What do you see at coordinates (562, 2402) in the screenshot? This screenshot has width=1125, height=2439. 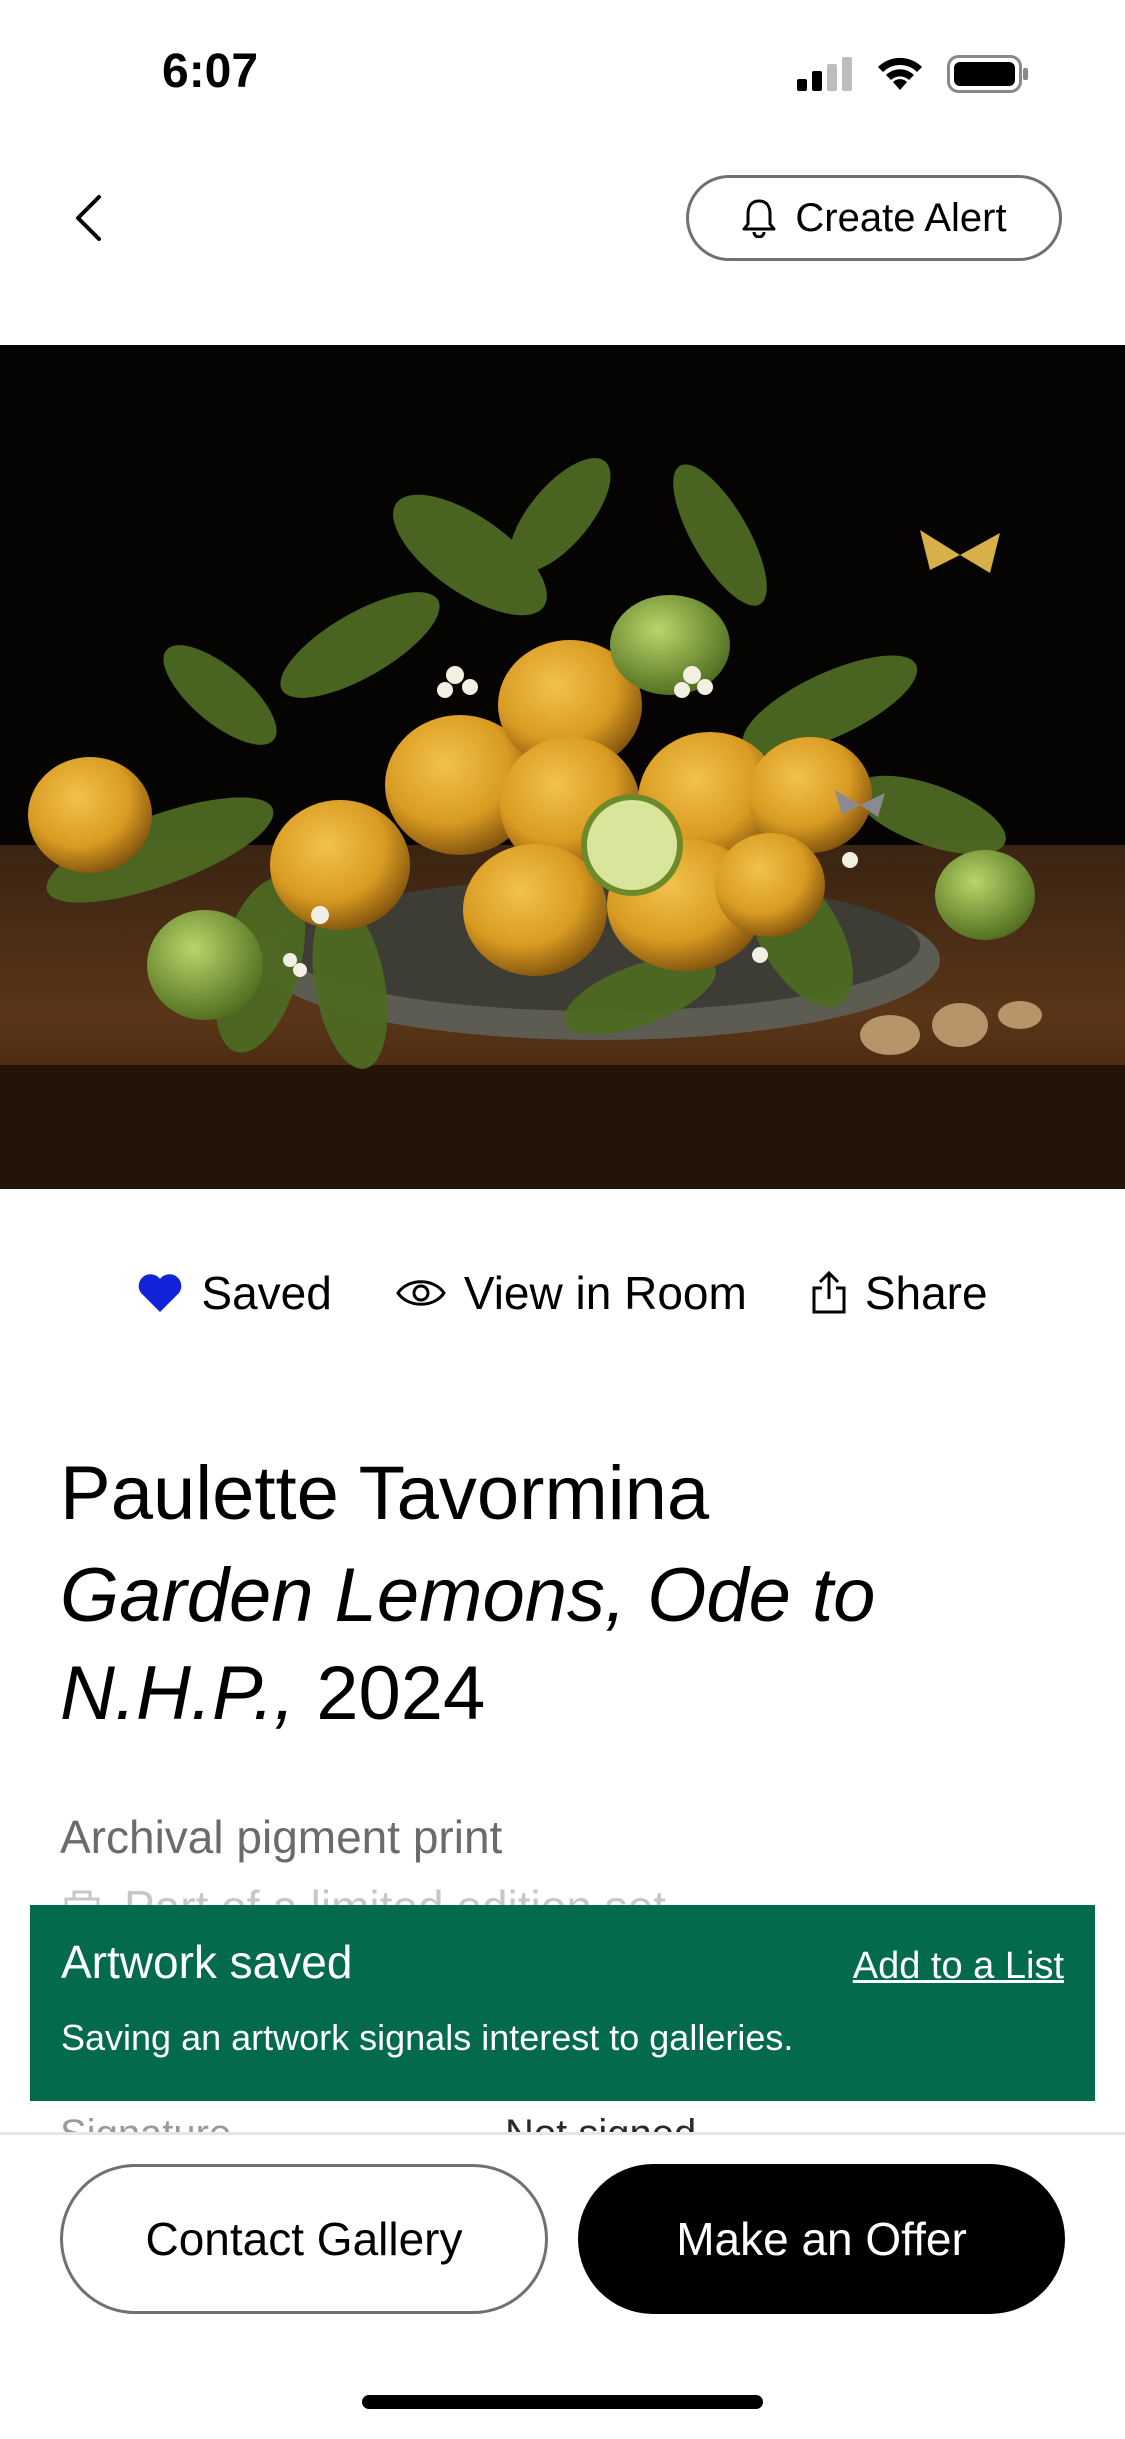 I see `home-indicator` at bounding box center [562, 2402].